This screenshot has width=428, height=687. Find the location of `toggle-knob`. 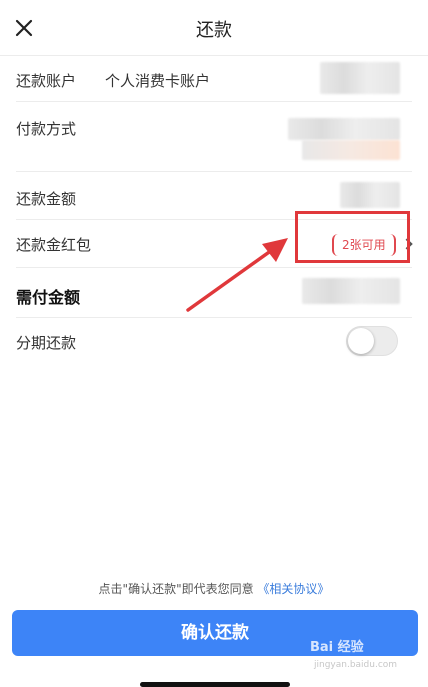

toggle-knob is located at coordinates (361, 341).